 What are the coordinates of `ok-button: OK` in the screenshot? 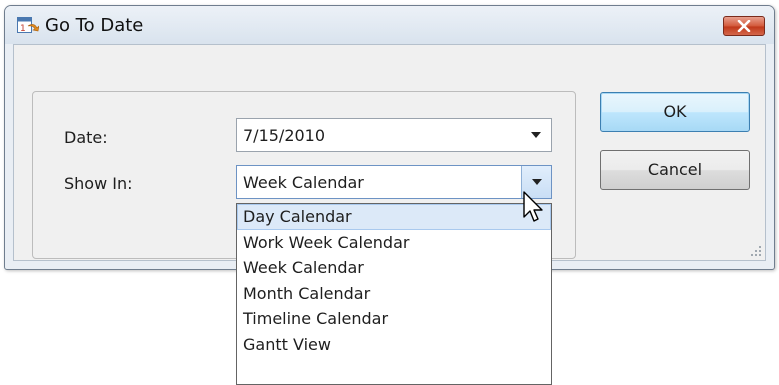 It's located at (675, 112).